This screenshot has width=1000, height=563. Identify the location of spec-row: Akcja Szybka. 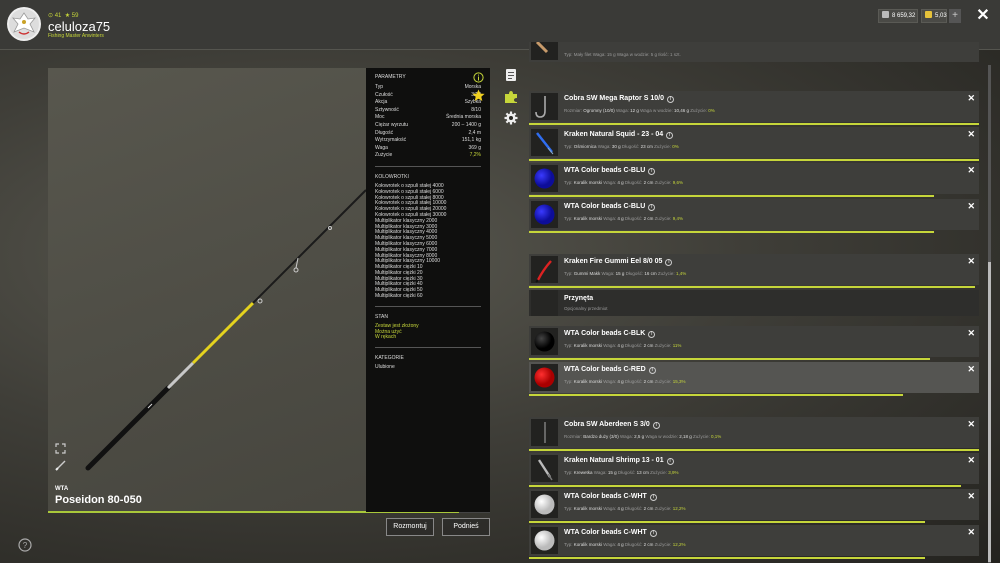
(428, 103).